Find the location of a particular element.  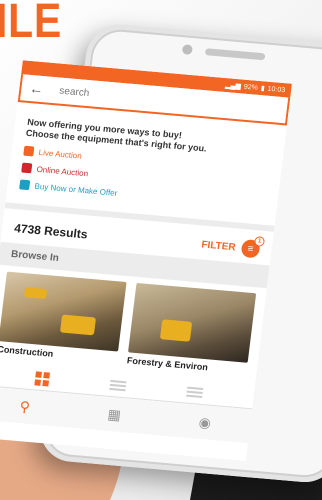

grid-view-icon is located at coordinates (41, 379).